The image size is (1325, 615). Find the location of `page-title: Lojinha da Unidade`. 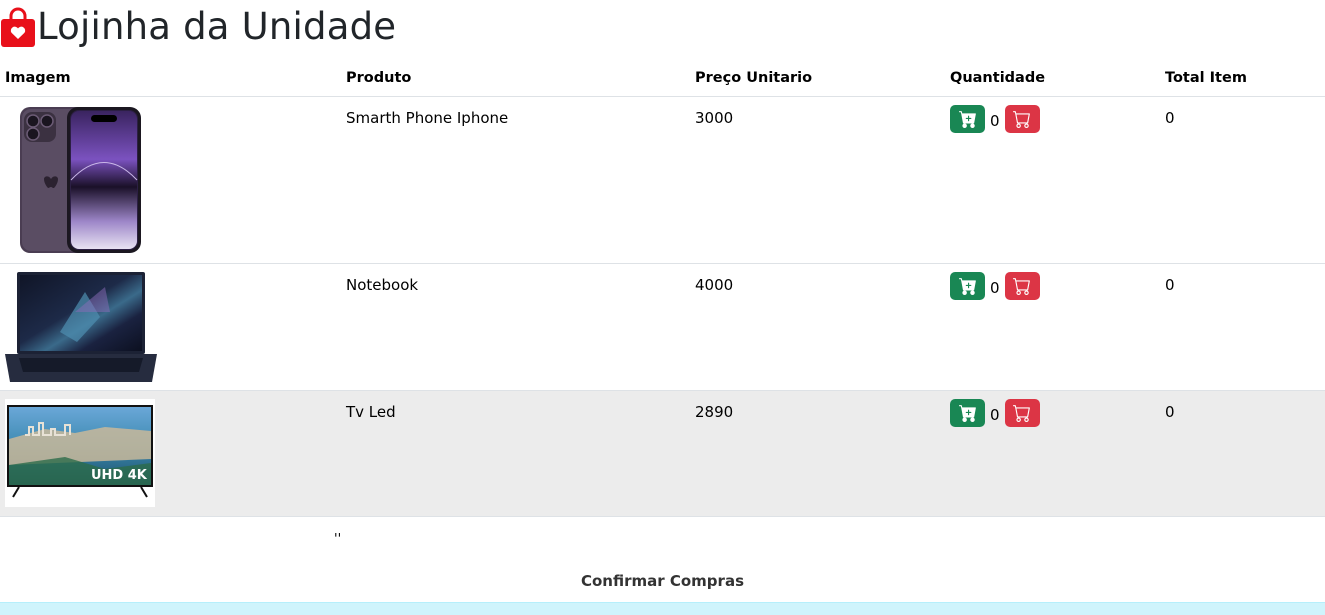

page-title: Lojinha da Unidade is located at coordinates (217, 26).